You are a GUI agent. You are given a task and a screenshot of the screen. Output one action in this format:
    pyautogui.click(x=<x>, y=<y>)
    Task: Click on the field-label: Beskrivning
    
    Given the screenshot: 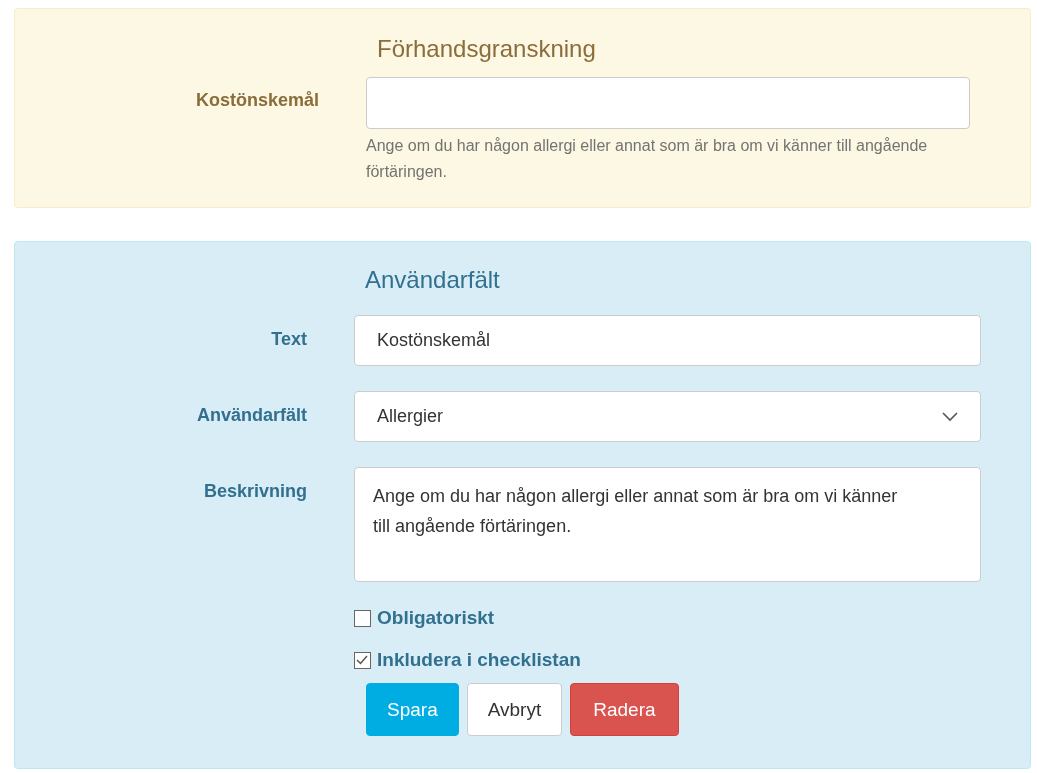 What is the action you would take?
    pyautogui.click(x=254, y=491)
    